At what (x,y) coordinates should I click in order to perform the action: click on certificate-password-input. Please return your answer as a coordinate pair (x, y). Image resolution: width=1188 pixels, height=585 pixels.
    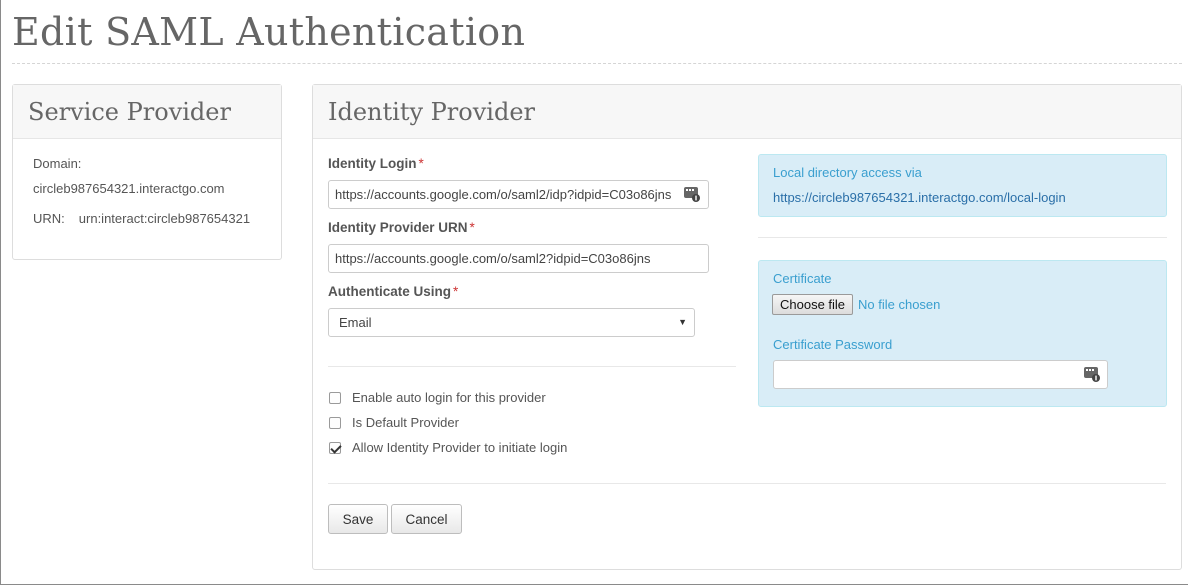
    Looking at the image, I should click on (940, 374).